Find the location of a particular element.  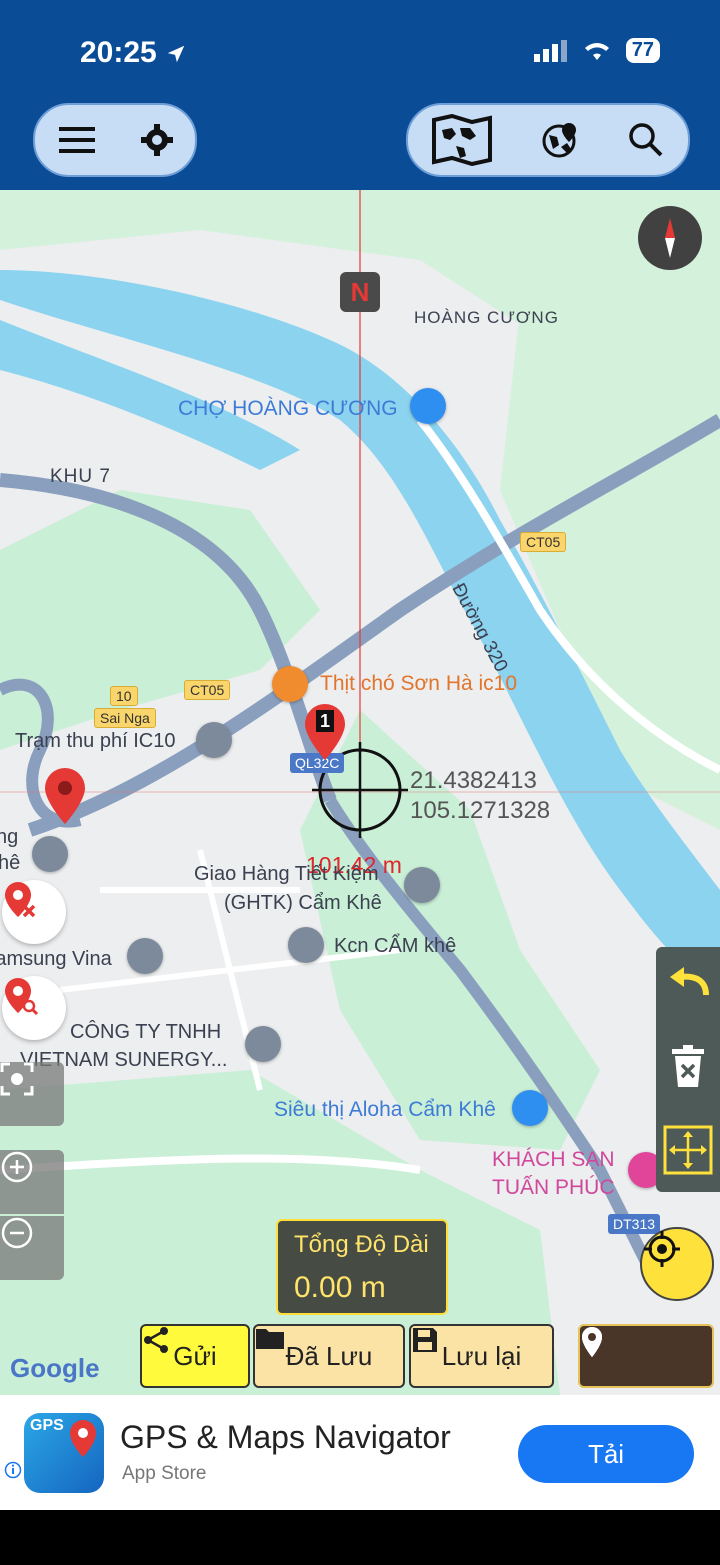

map-pin-icon is located at coordinates (83, 1438).